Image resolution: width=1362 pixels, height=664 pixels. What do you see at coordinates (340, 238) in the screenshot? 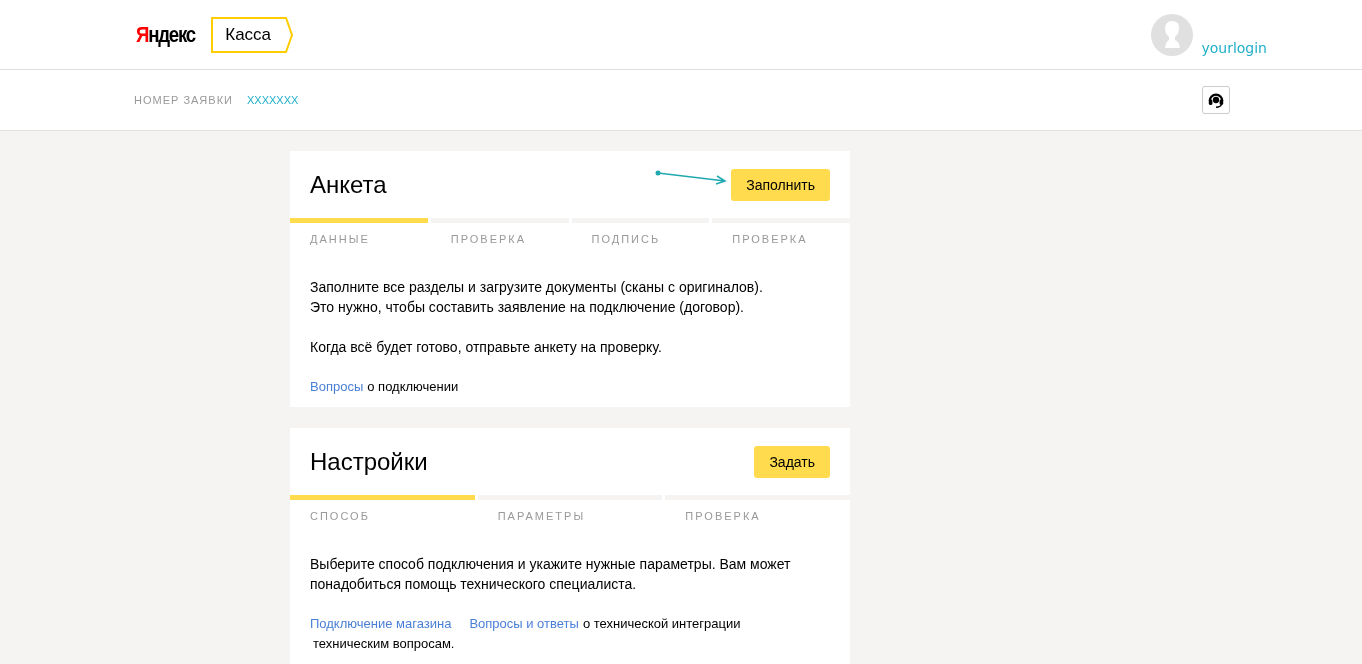
I see `step-label: ДАННЫЕ` at bounding box center [340, 238].